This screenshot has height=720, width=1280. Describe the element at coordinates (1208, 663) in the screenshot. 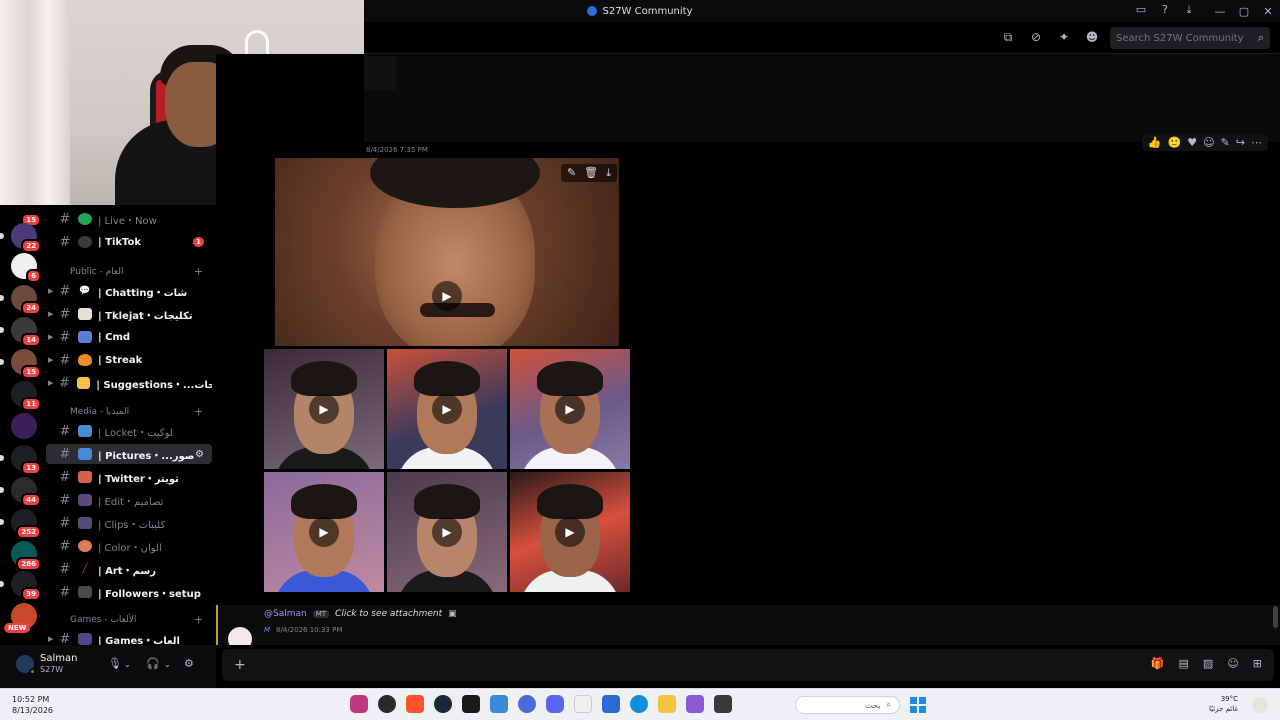

I see `sticker-icon: ▨` at that location.